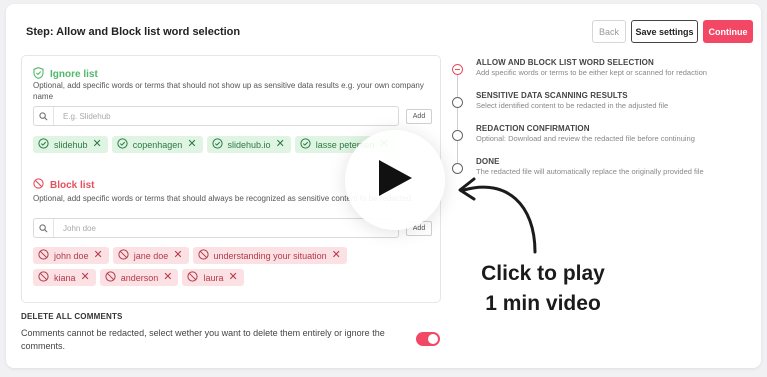 Image resolution: width=767 pixels, height=377 pixels. I want to click on block-list-title: Block list, so click(72, 185).